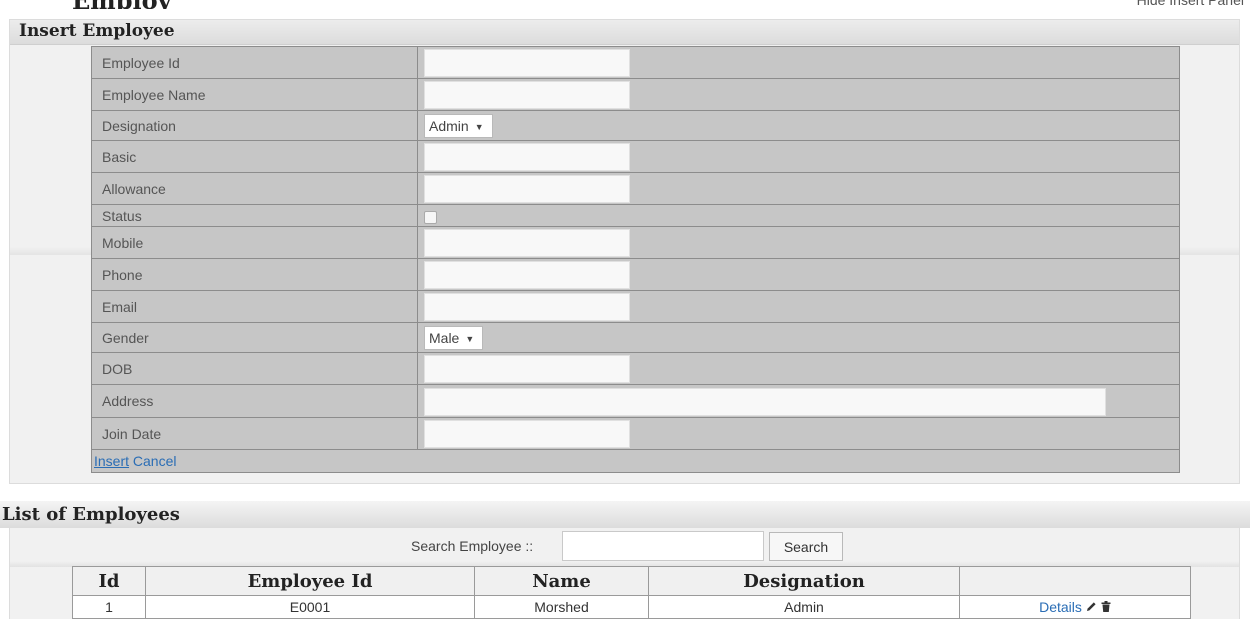  Describe the element at coordinates (310, 607) in the screenshot. I see `cell-employee-id: E0001` at that location.